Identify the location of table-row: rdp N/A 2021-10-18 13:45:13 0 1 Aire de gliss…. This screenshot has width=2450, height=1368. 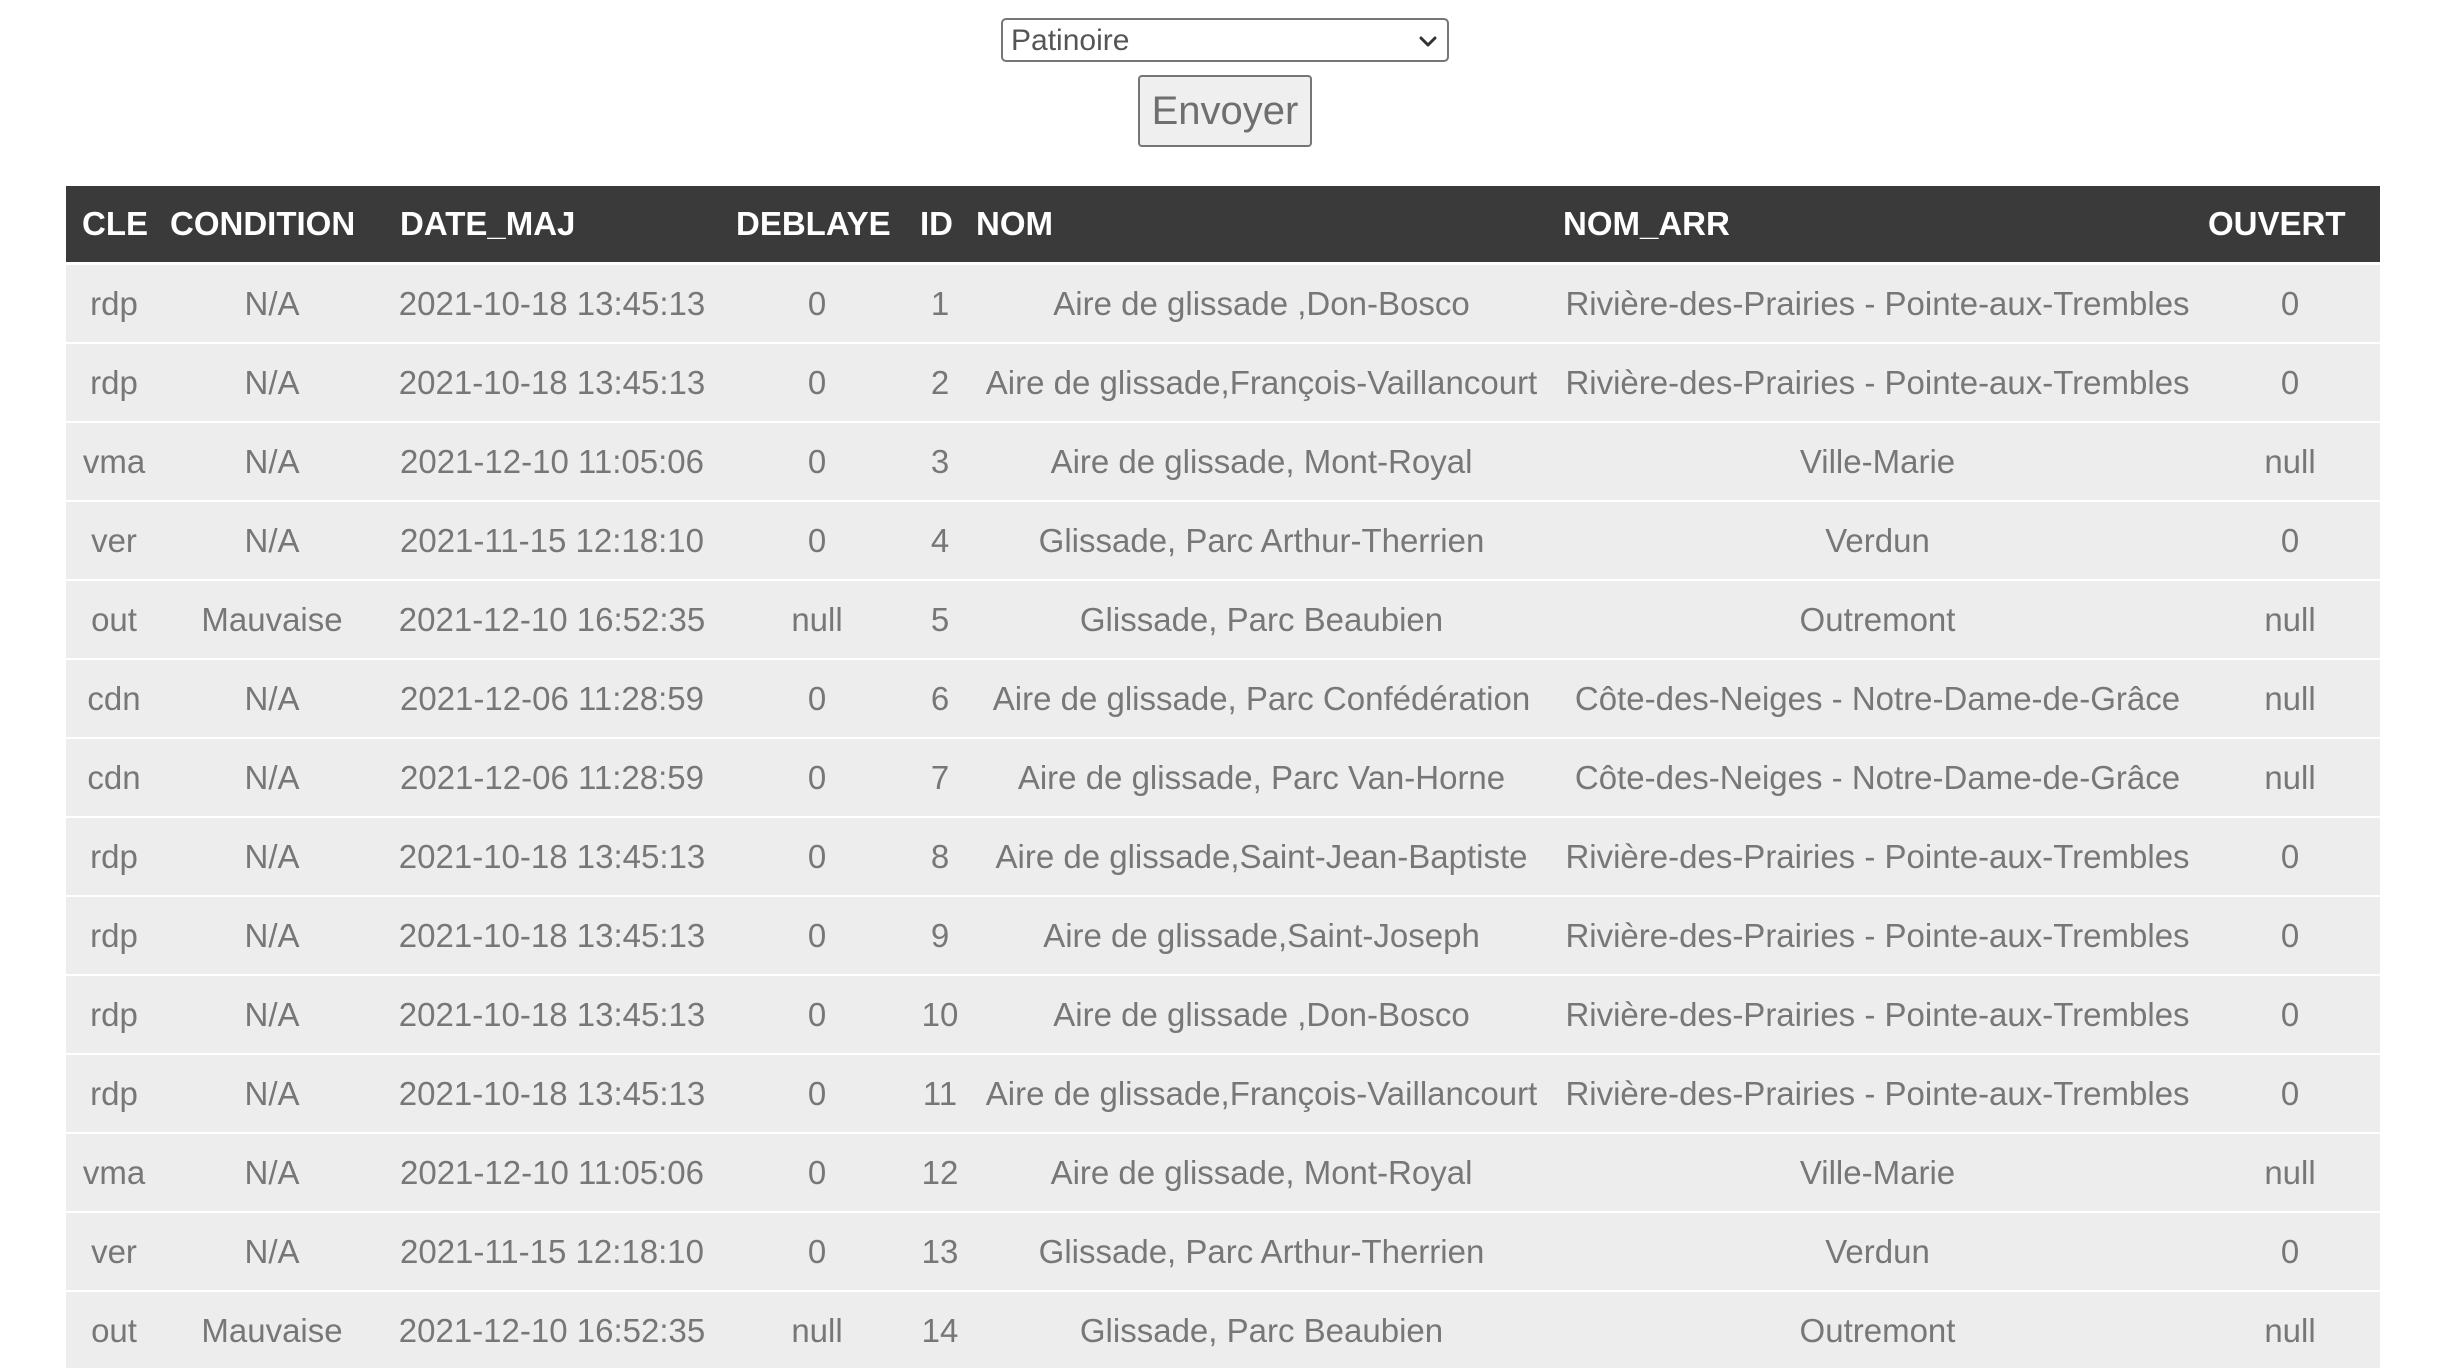
(1223, 302).